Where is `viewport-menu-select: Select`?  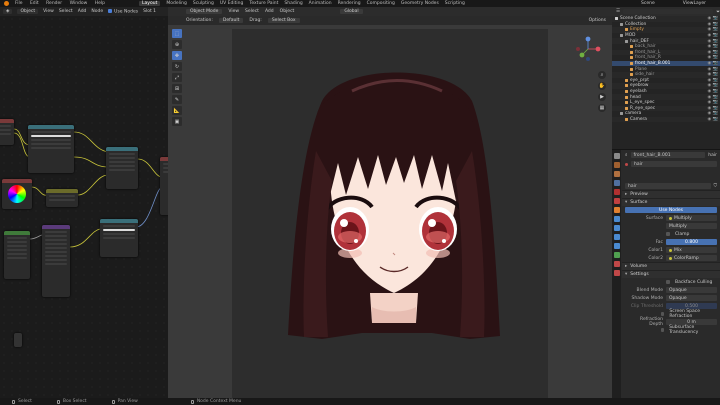
viewport-menu-select: Select is located at coordinates (252, 11).